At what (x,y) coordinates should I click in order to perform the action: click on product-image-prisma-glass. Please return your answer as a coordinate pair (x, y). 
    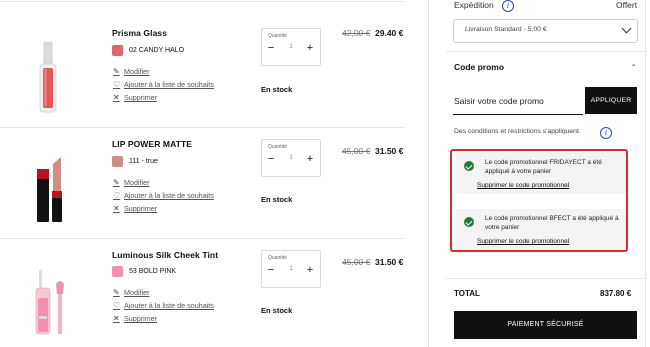
    Looking at the image, I should click on (48, 78).